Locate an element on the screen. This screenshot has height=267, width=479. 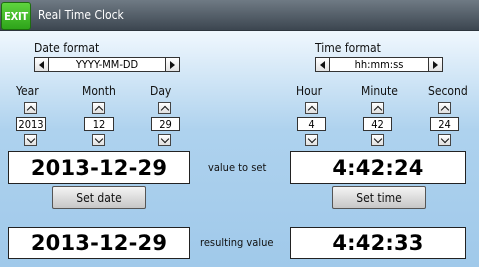
time-format-label: Time format is located at coordinates (348, 48).